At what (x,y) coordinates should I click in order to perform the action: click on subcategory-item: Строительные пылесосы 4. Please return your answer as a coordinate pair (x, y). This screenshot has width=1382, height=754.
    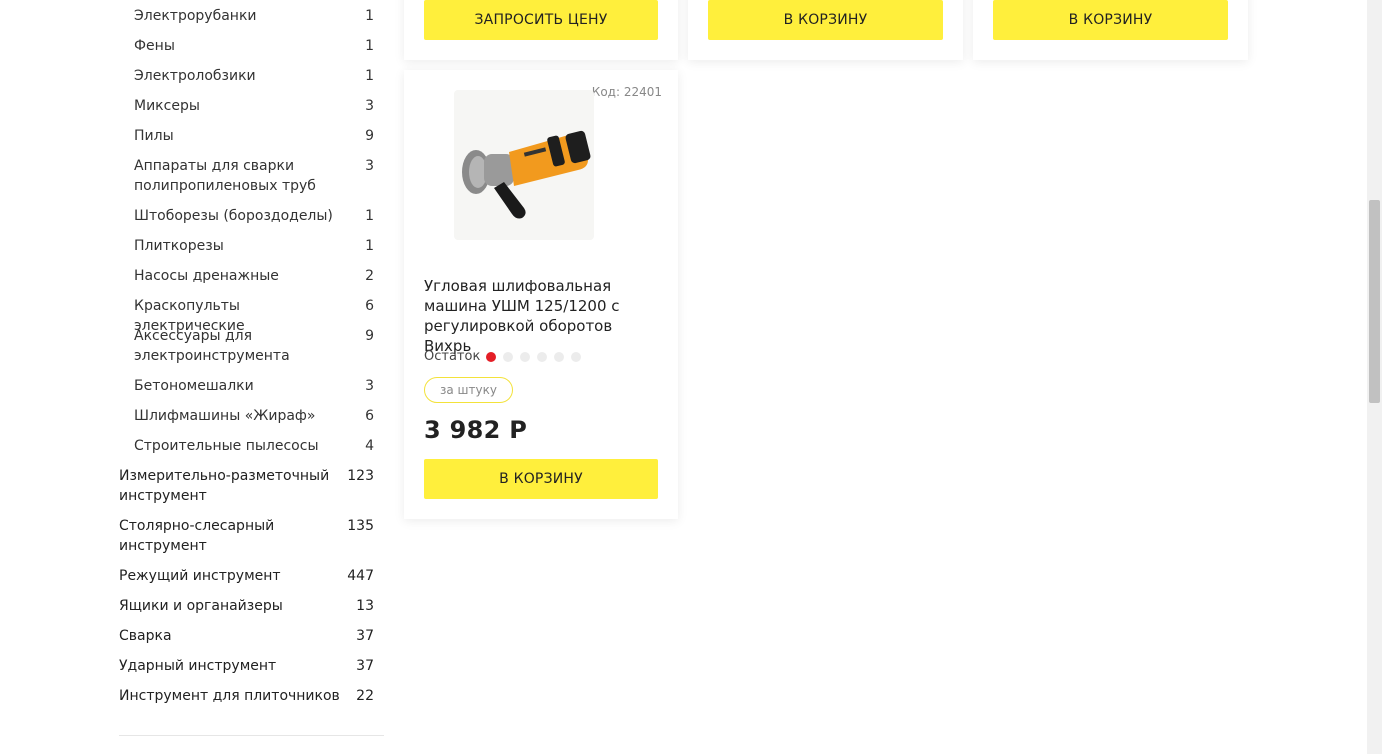
    Looking at the image, I should click on (254, 446).